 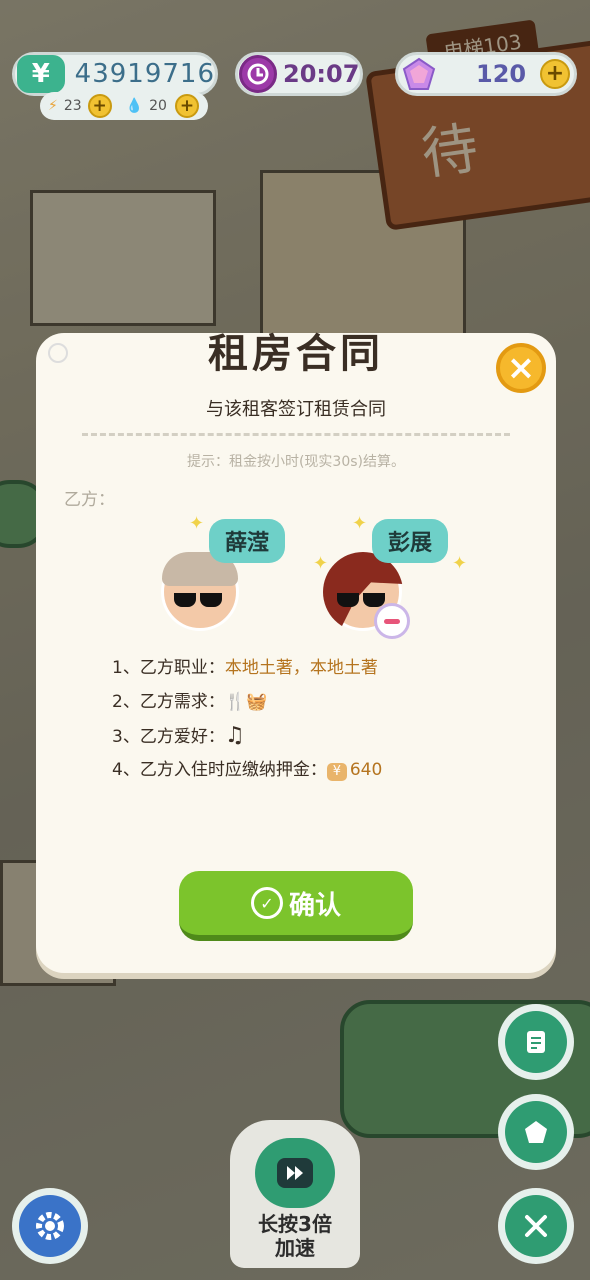 What do you see at coordinates (244, 572) in the screenshot?
I see `tenant-card: ✦ ✦ 薛滢` at bounding box center [244, 572].